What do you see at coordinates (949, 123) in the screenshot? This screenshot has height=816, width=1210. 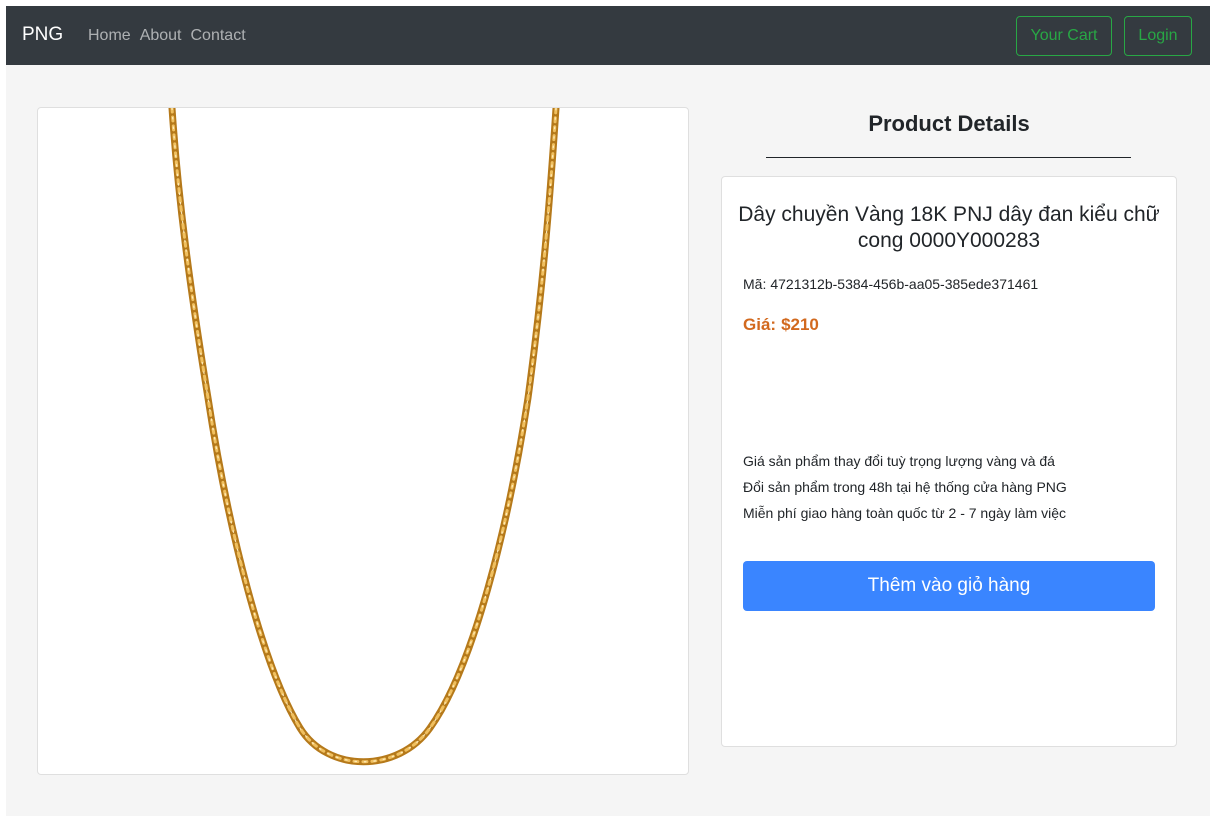 I see `product-details-heading: Product Details` at bounding box center [949, 123].